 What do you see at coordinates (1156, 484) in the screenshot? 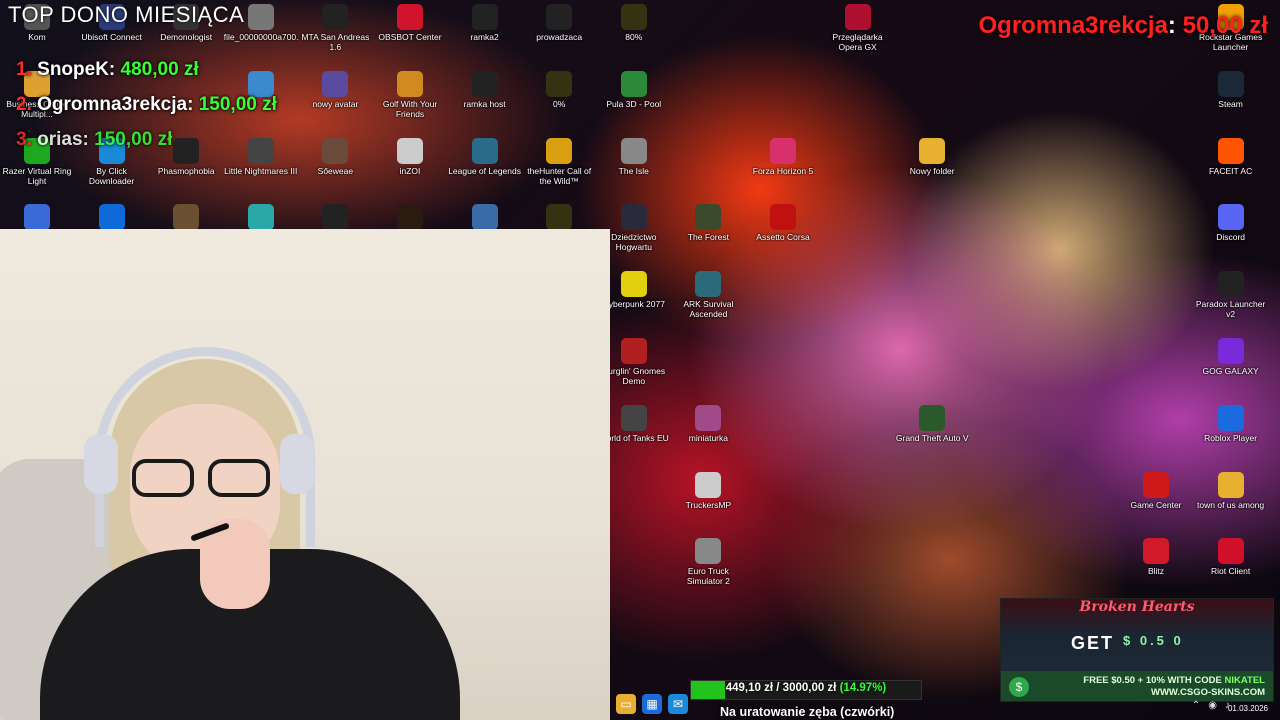
I see `game-center-icon` at bounding box center [1156, 484].